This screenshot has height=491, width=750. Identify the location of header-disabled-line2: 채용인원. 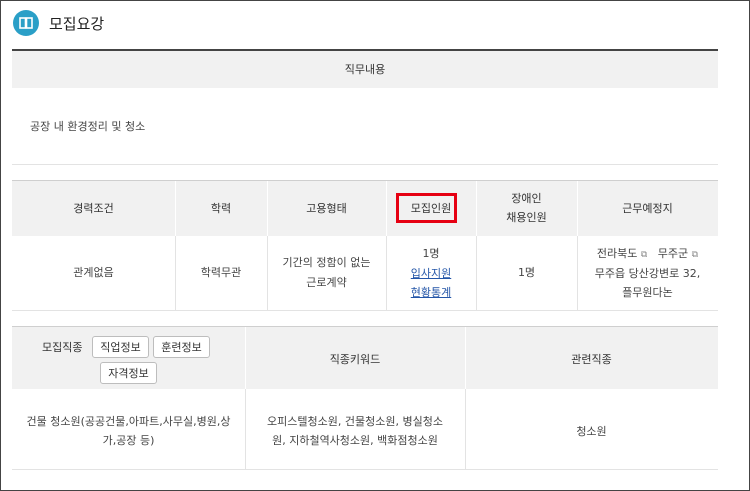
(526, 217).